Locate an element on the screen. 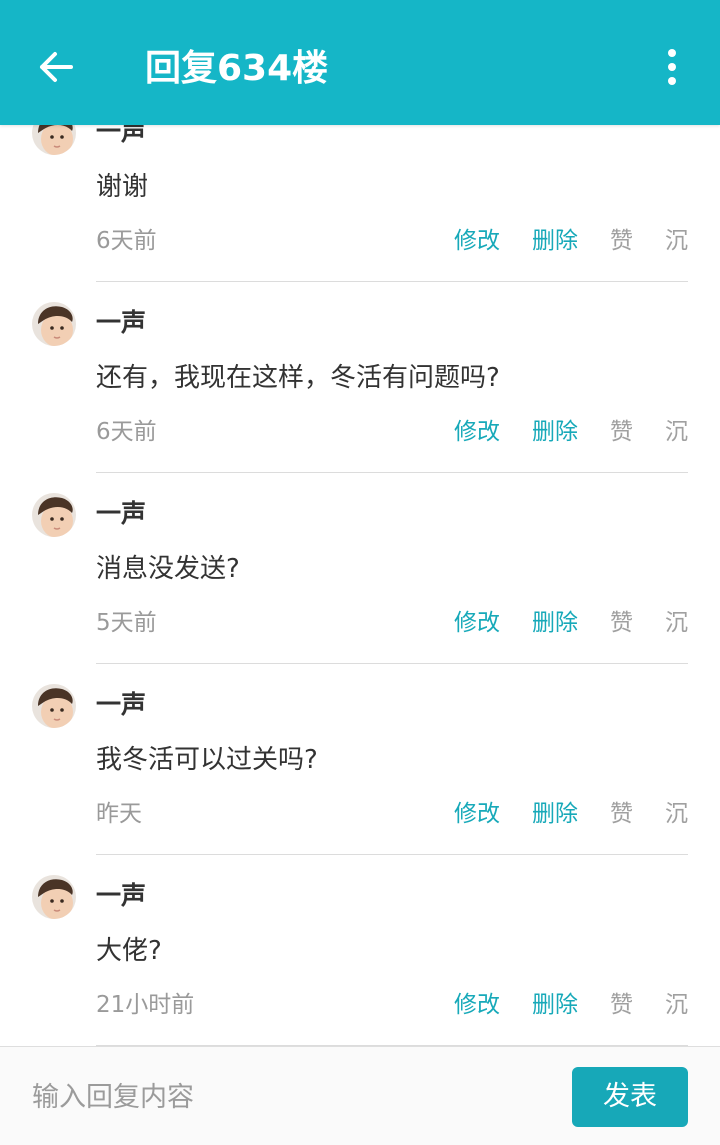 The width and height of the screenshot is (720, 1145). arrow-left-icon is located at coordinates (56, 69).